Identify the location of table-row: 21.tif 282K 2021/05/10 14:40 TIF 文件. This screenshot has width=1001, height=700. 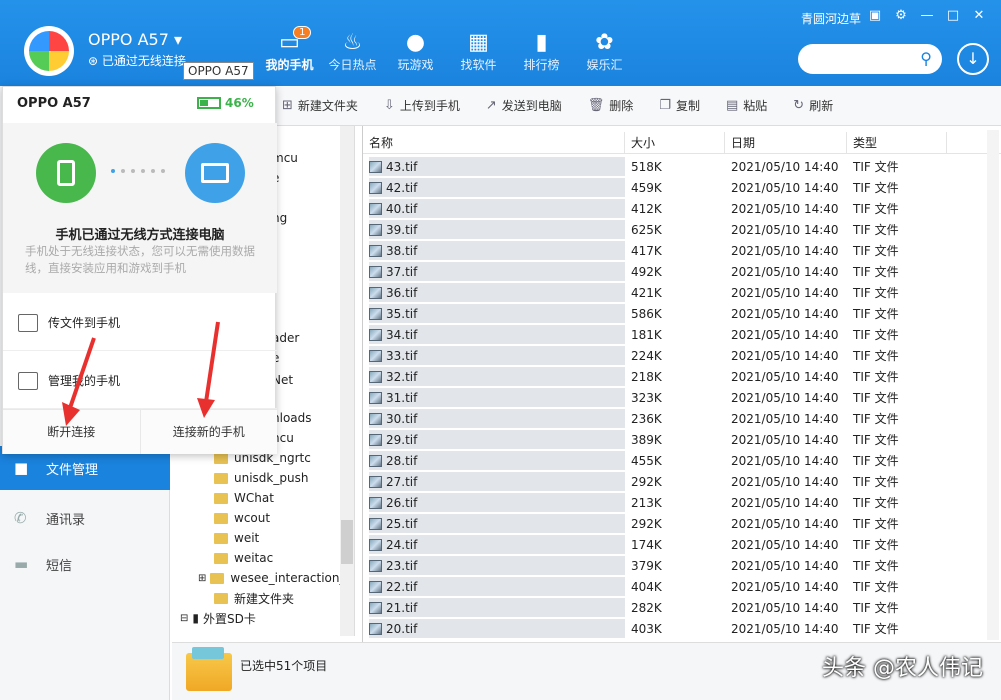
(658, 607).